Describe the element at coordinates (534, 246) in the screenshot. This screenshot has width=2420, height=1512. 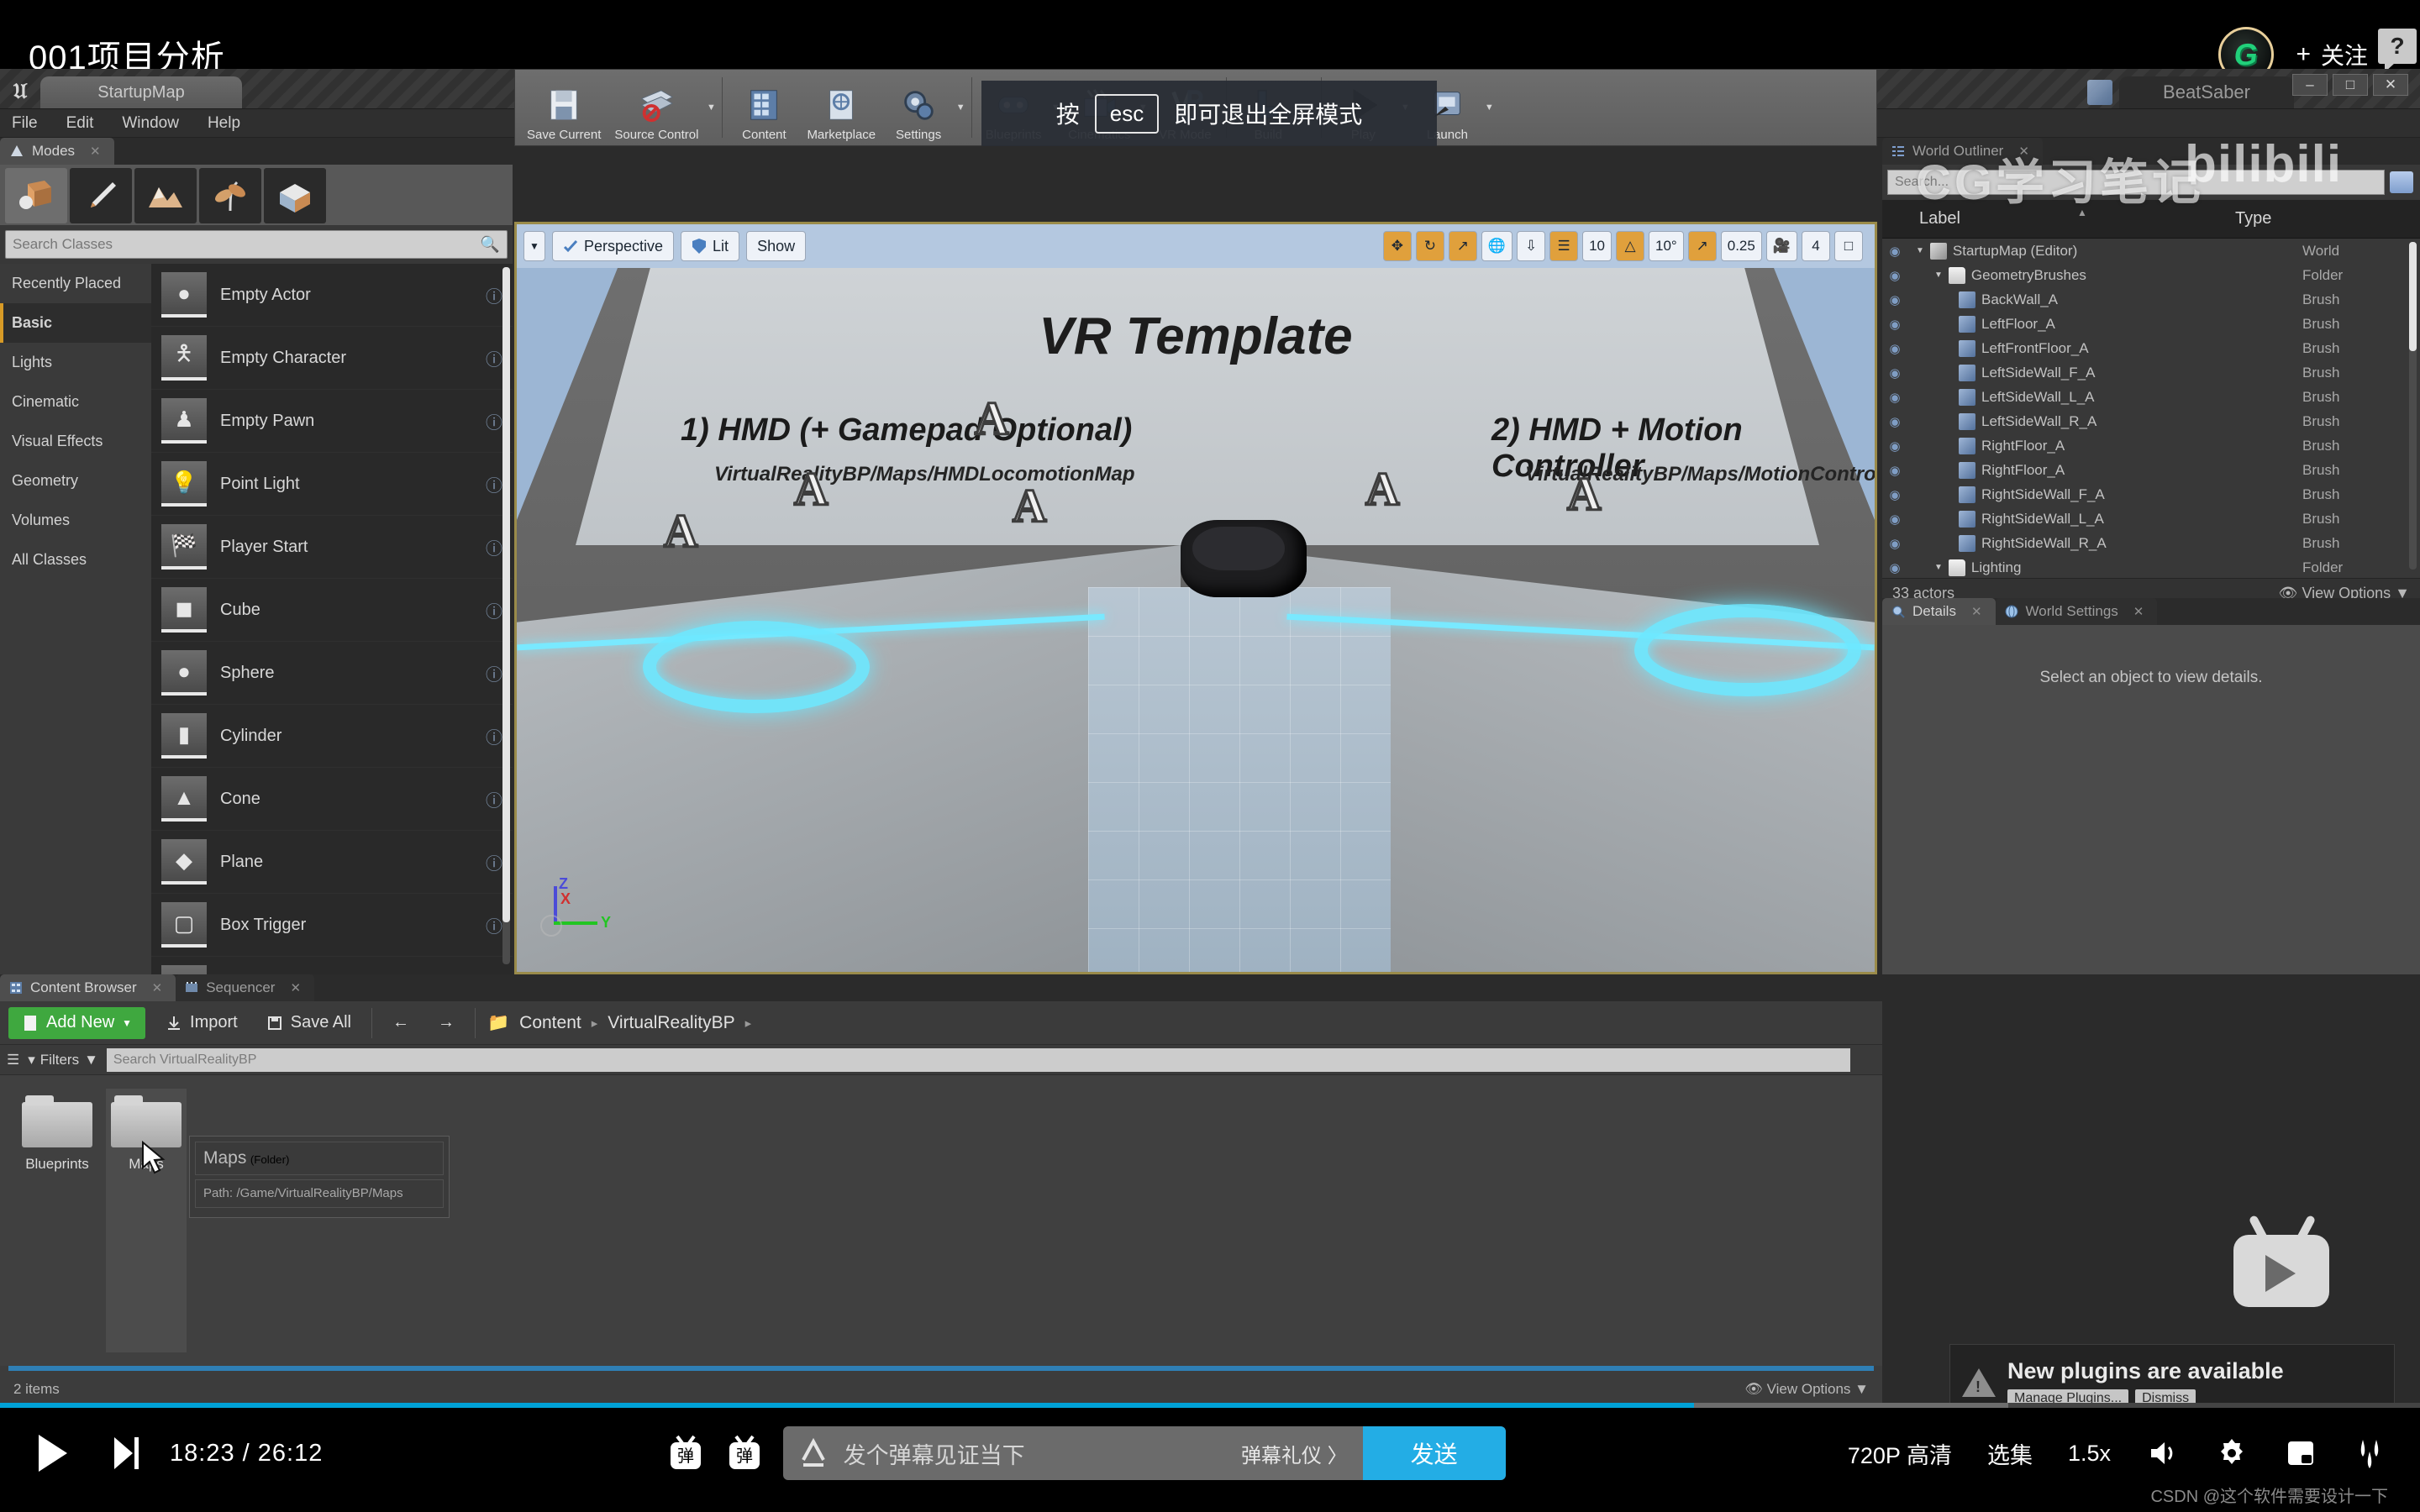
I see `viewport-options-dropdown: ▼` at that location.